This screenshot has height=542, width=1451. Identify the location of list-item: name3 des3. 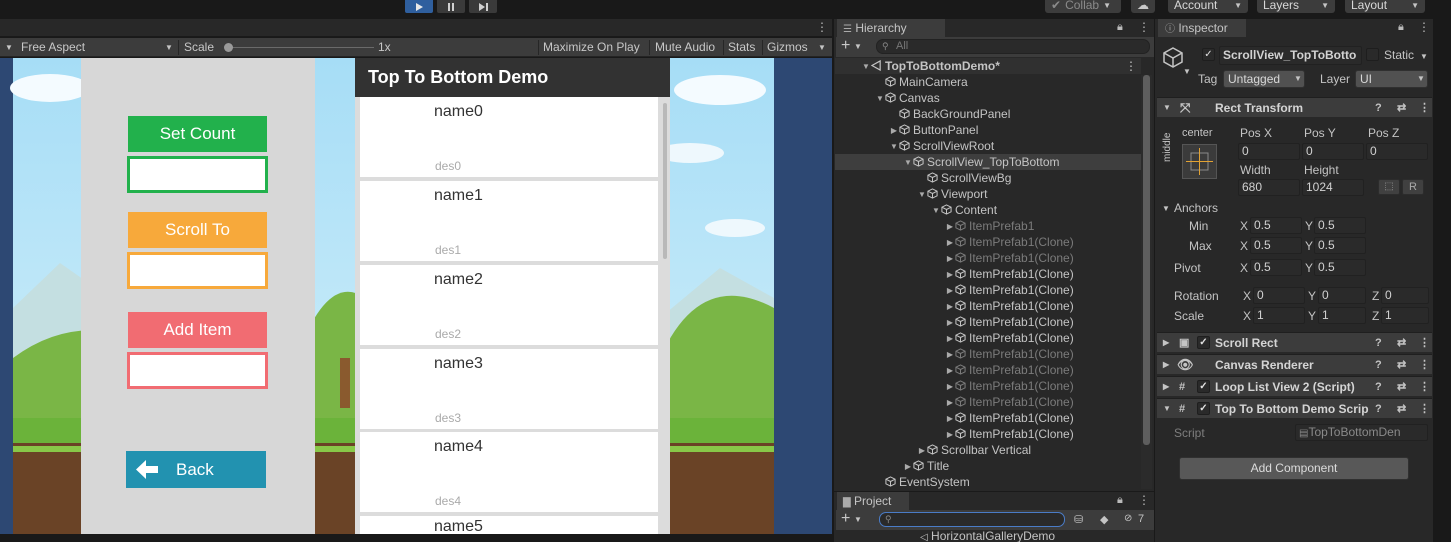
(509, 389).